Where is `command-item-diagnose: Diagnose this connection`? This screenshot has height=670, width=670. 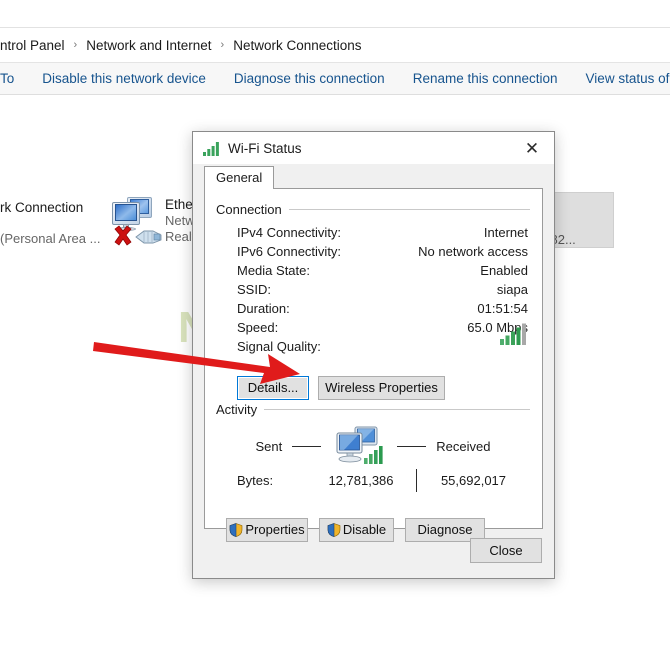
command-item-diagnose: Diagnose this connection is located at coordinates (309, 78).